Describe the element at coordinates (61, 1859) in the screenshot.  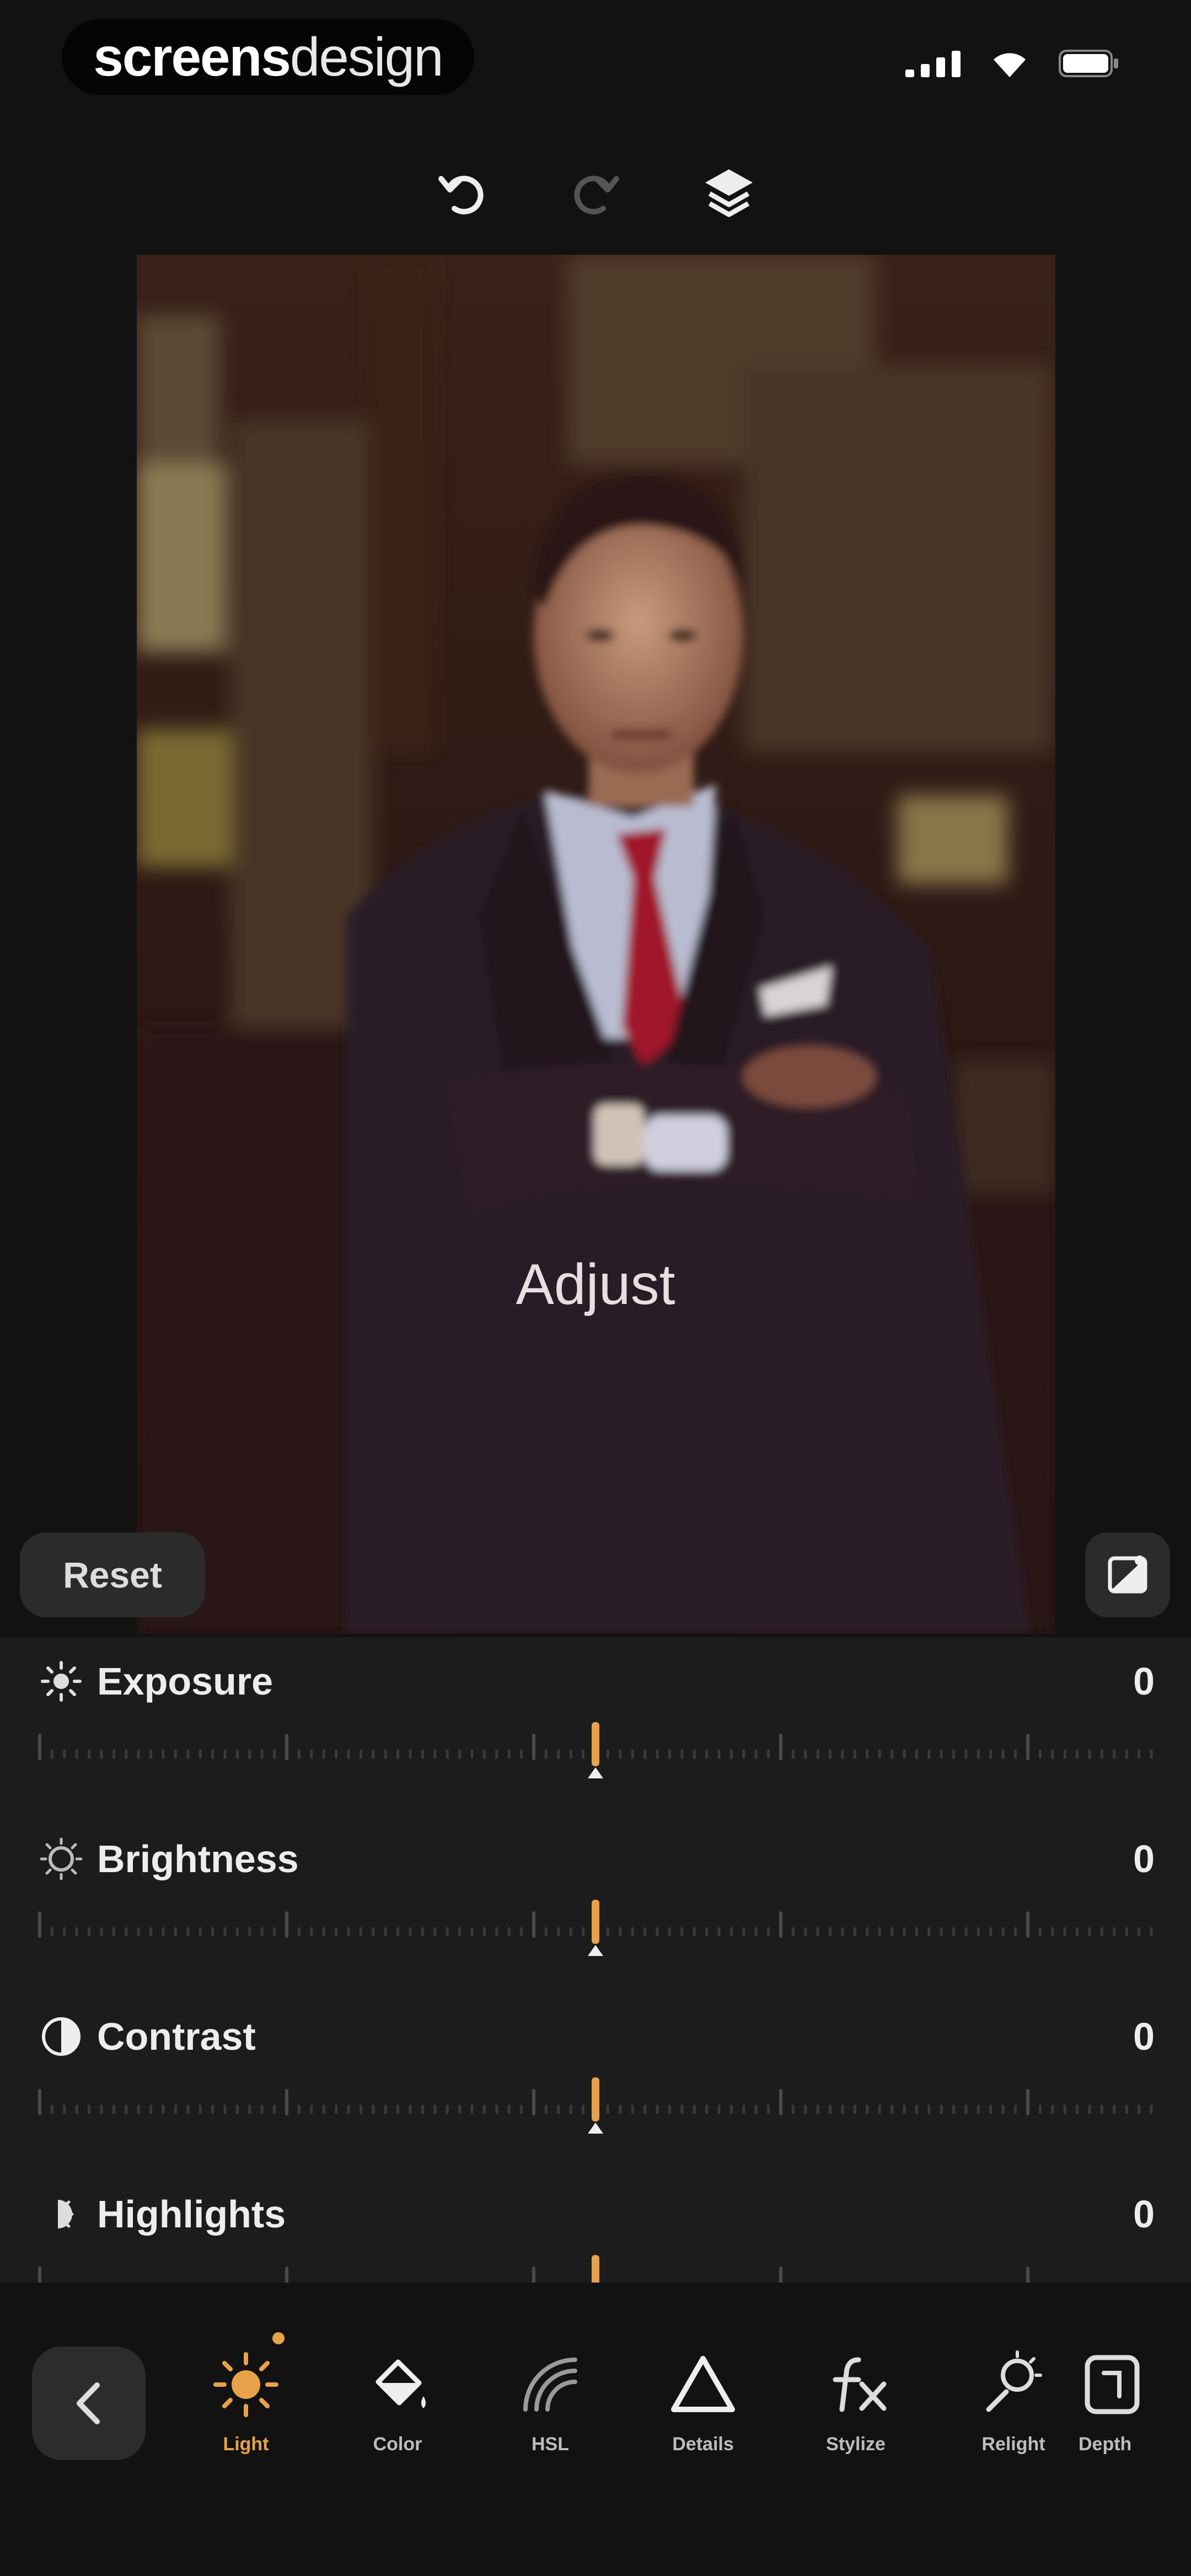
I see `brightness-icon` at that location.